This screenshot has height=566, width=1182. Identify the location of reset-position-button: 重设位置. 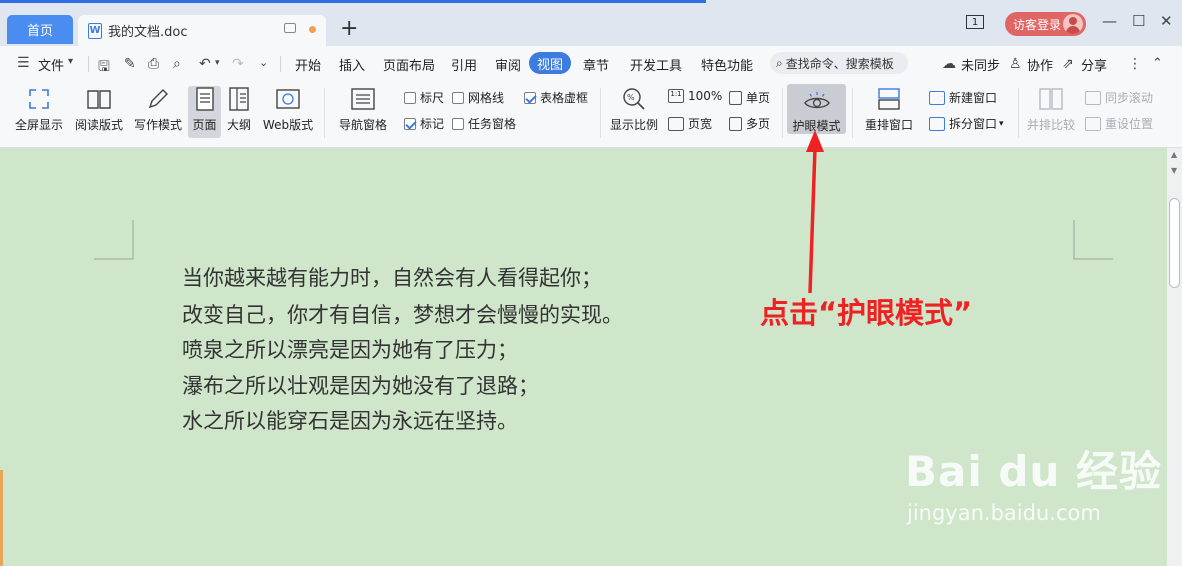
(1119, 123).